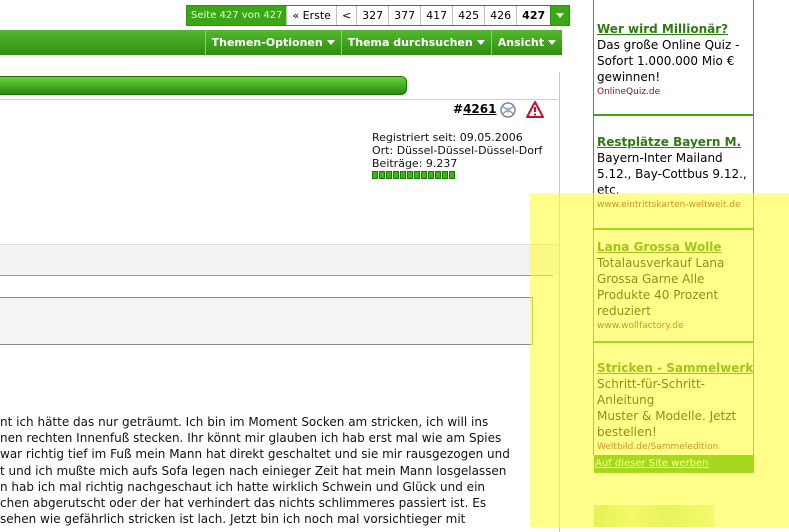  What do you see at coordinates (508, 112) in the screenshot?
I see `user-status-icon` at bounding box center [508, 112].